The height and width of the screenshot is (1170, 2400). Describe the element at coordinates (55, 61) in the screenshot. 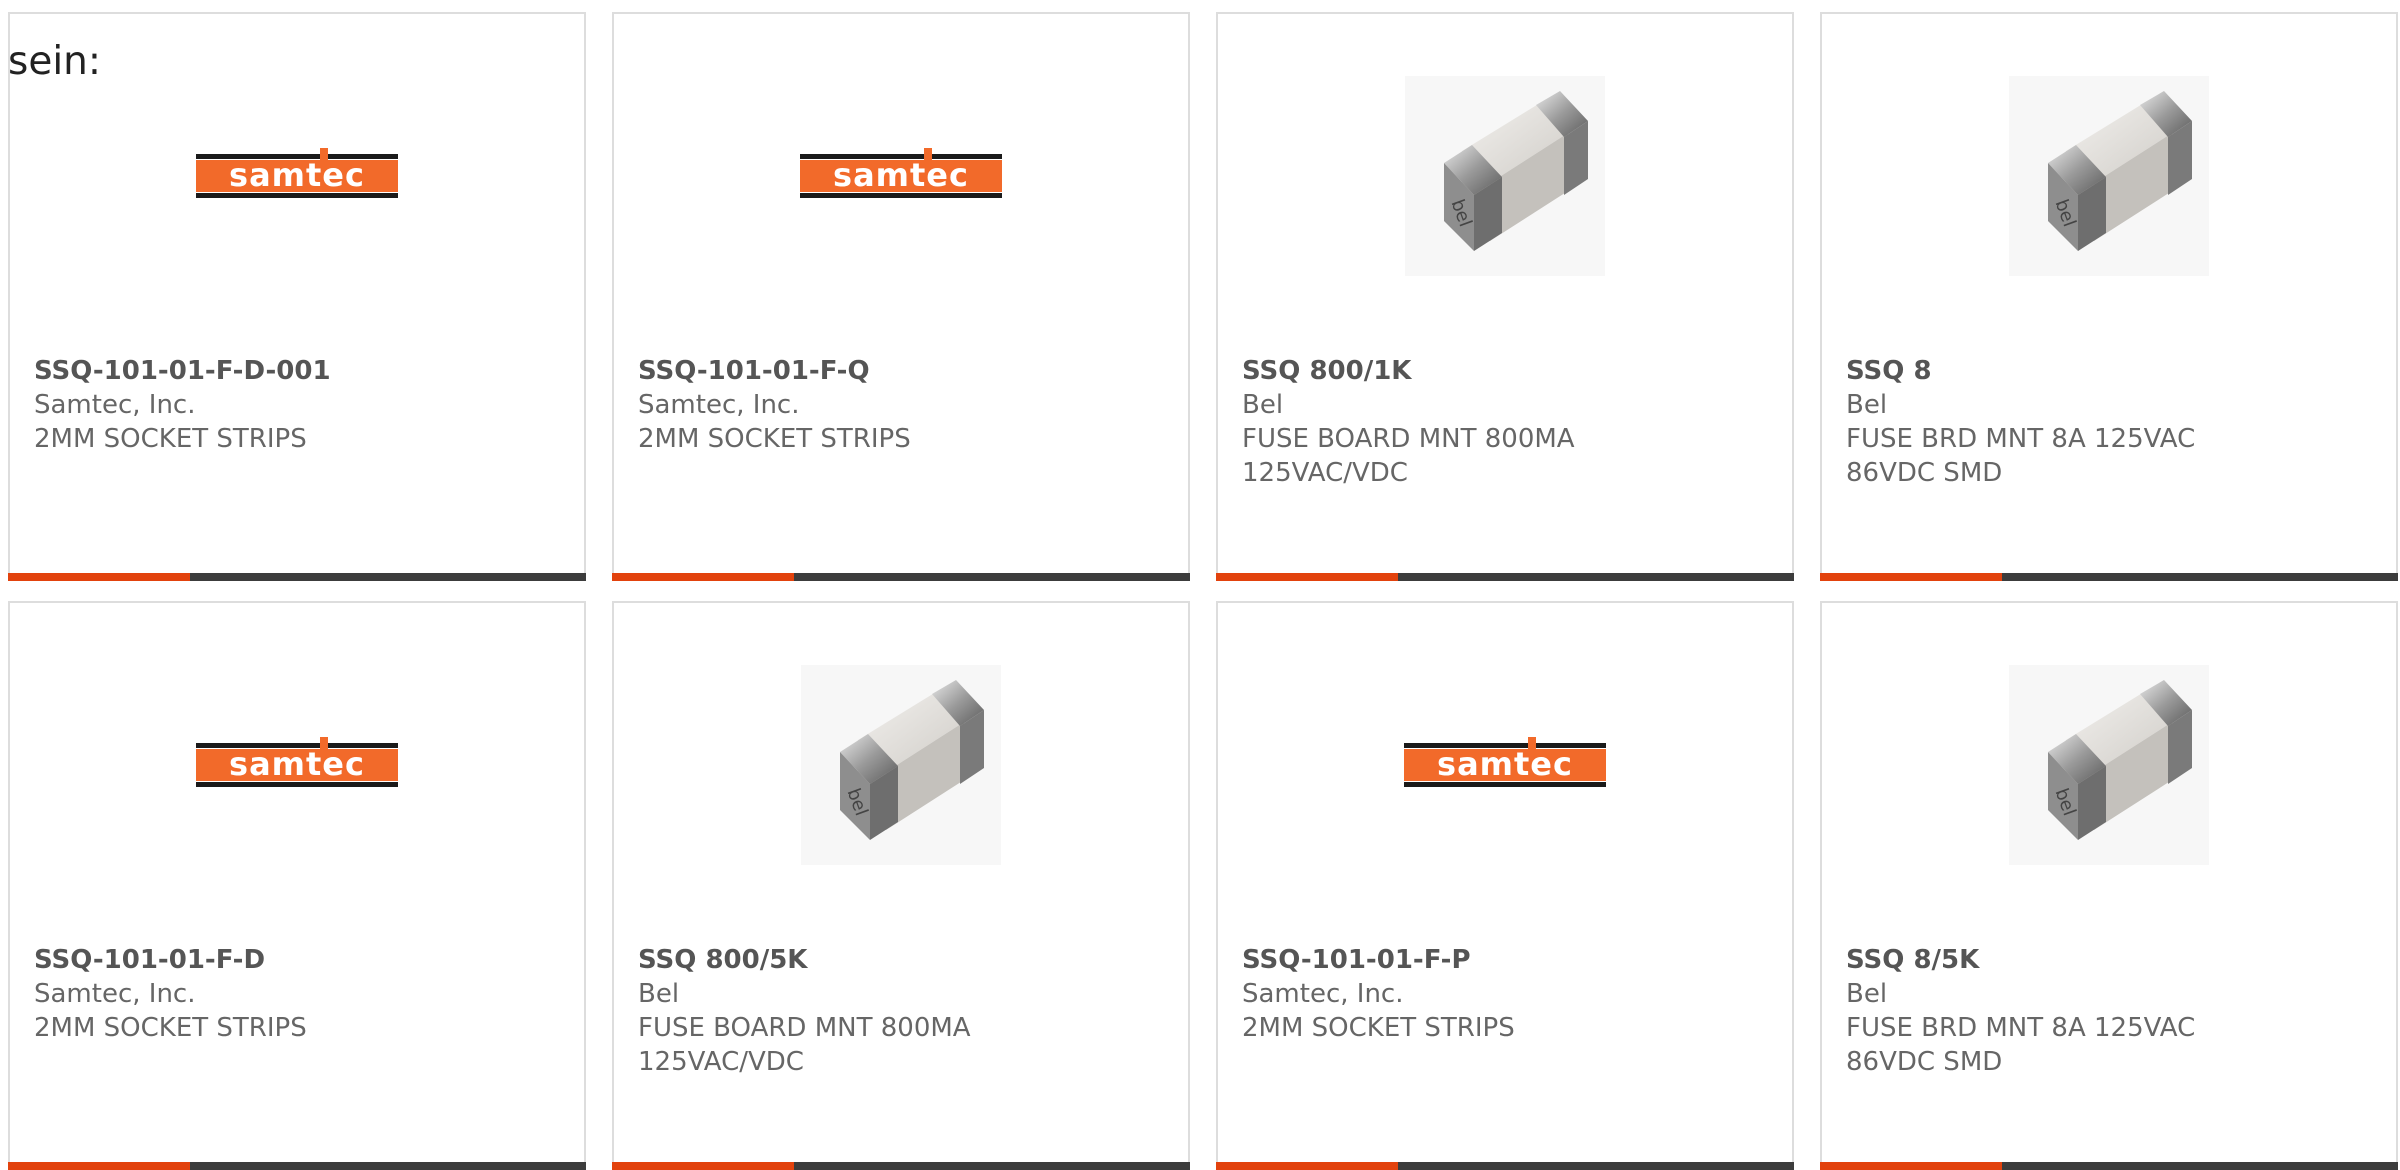

I see `intro-text: sein:` at that location.